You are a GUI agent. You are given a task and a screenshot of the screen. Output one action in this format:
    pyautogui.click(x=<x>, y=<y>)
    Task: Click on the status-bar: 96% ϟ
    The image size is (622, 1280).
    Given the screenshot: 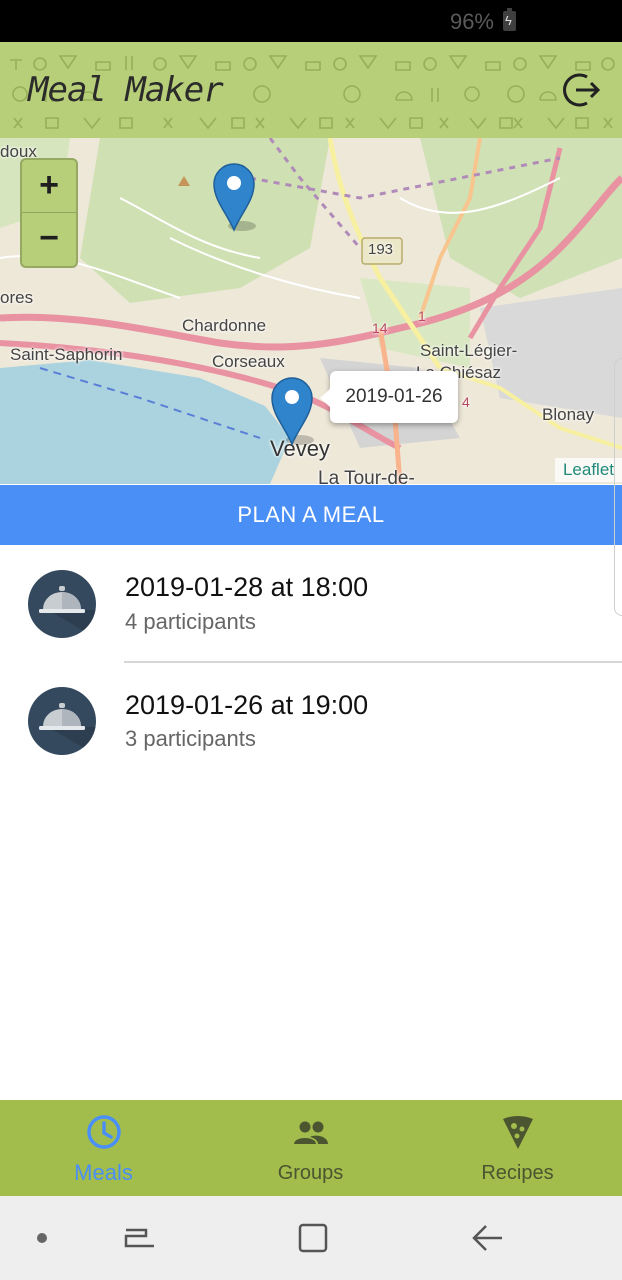 What is the action you would take?
    pyautogui.click(x=311, y=21)
    